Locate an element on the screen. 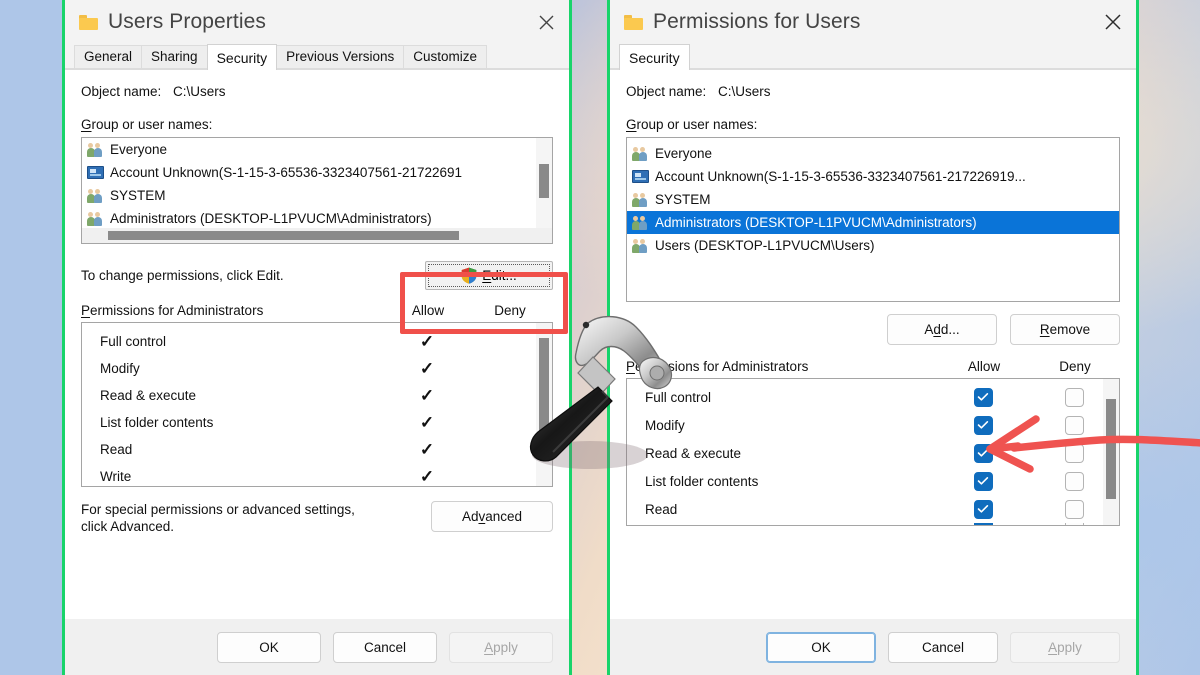 Image resolution: width=1200 pixels, height=675 pixels. left-permissions-vscrollbar is located at coordinates (544, 404).